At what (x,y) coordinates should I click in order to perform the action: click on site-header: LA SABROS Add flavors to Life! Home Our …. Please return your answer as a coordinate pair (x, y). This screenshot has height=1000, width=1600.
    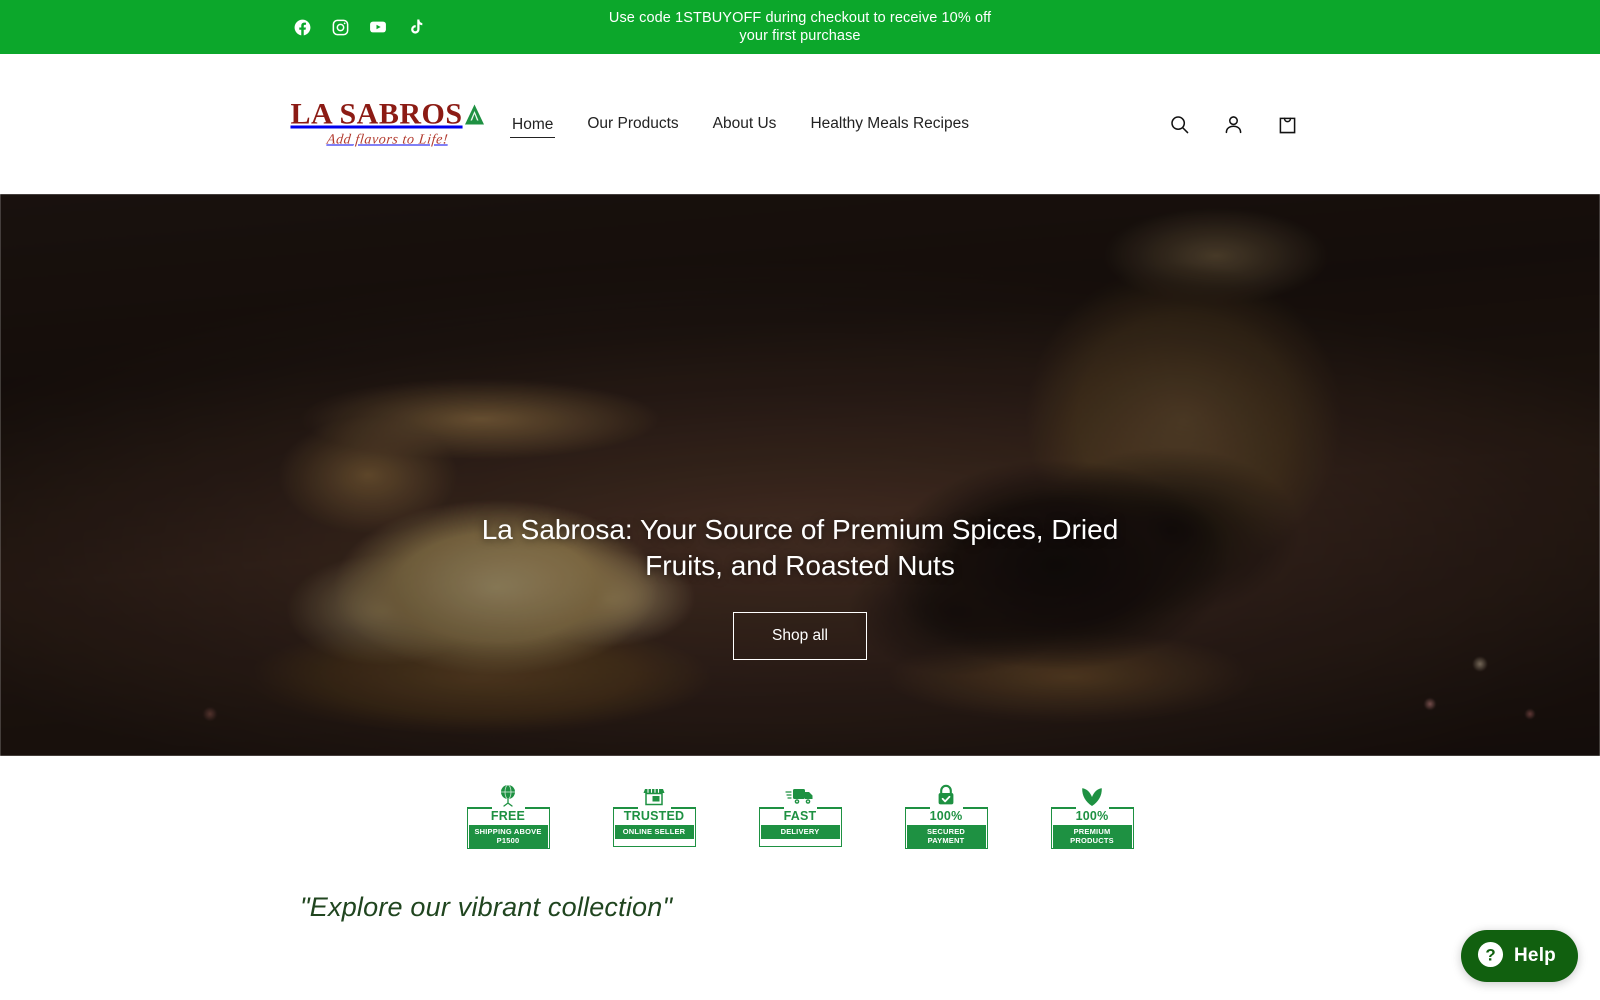
    Looking at the image, I should click on (800, 124).